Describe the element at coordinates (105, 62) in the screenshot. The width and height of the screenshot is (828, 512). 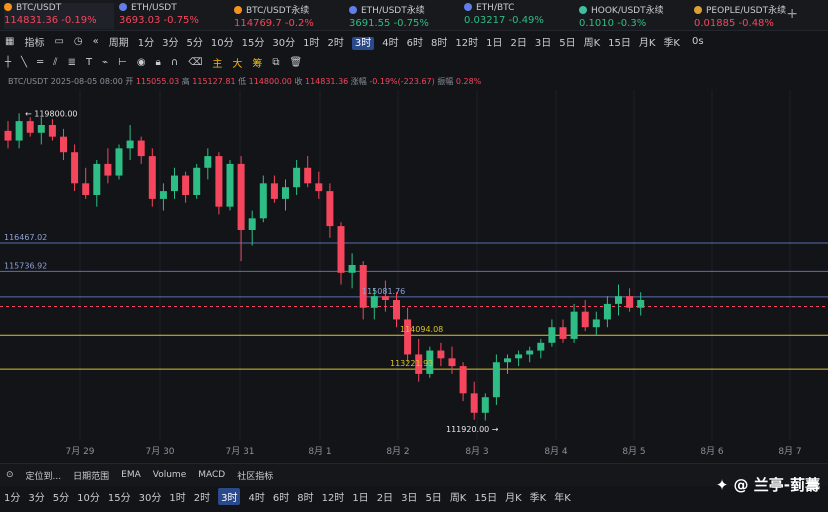
I see `brush-tool-icon: ⌁` at that location.